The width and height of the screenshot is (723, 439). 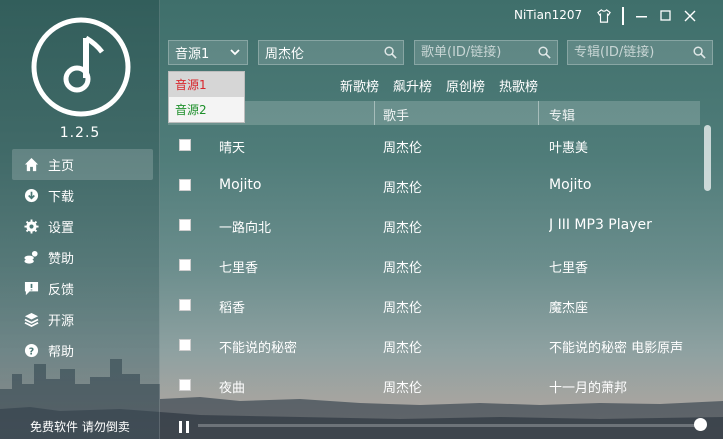 I want to click on home-icon, so click(x=31, y=165).